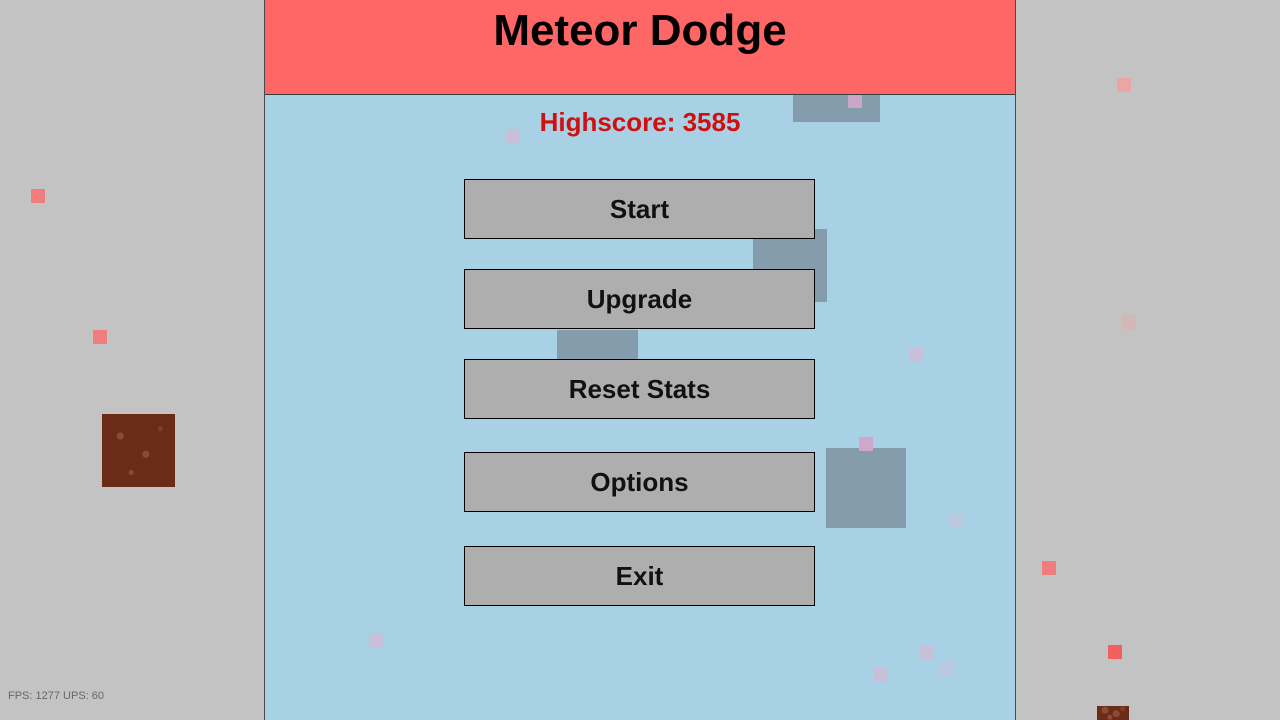  What do you see at coordinates (639, 299) in the screenshot?
I see `upgrade-button: Upgrade` at bounding box center [639, 299].